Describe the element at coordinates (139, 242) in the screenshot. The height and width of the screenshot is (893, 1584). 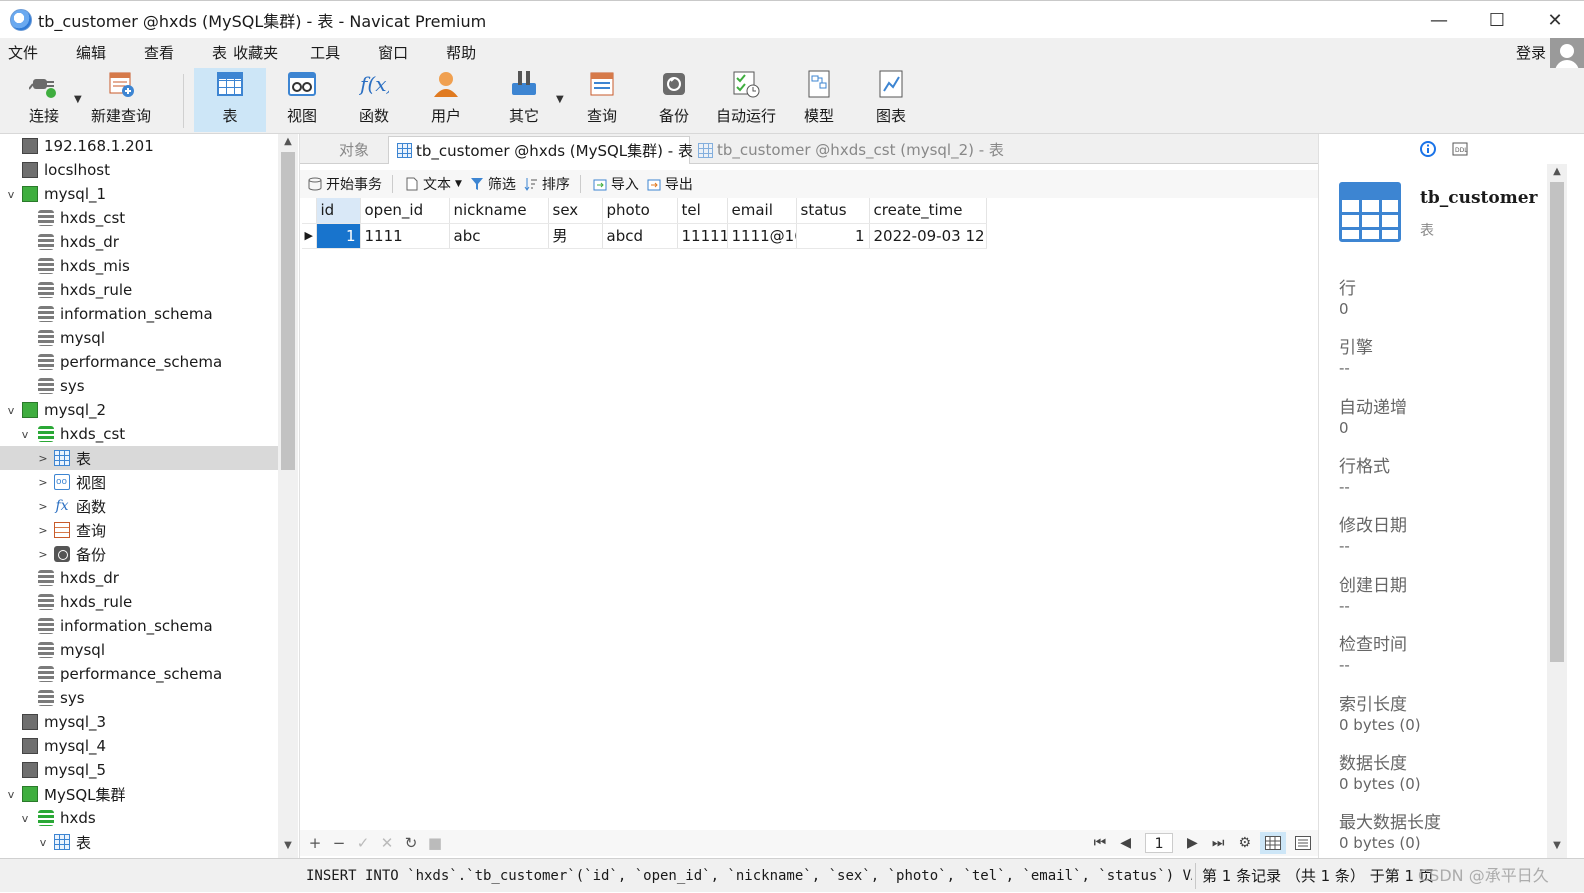
I see `tree-item-hxds-dr: hxds_dr` at that location.